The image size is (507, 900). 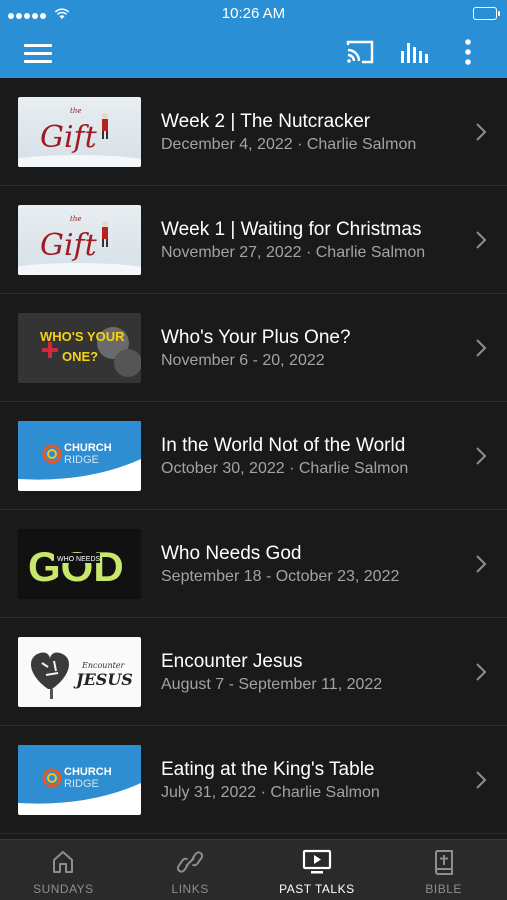 What do you see at coordinates (285, 468) in the screenshot?
I see `talk-subtitle: October 30, 2022 · Charlie Salmon` at bounding box center [285, 468].